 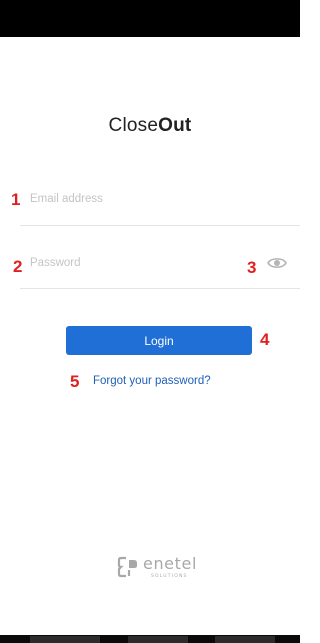 What do you see at coordinates (133, 125) in the screenshot?
I see `logo-regular: Close` at bounding box center [133, 125].